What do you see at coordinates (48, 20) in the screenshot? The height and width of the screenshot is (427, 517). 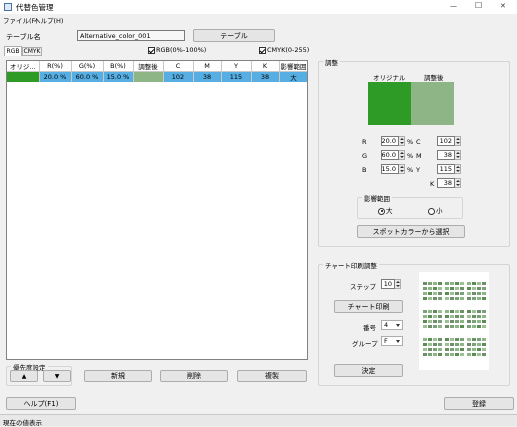 I see `menu-help: ヘルプ(H)` at bounding box center [48, 20].